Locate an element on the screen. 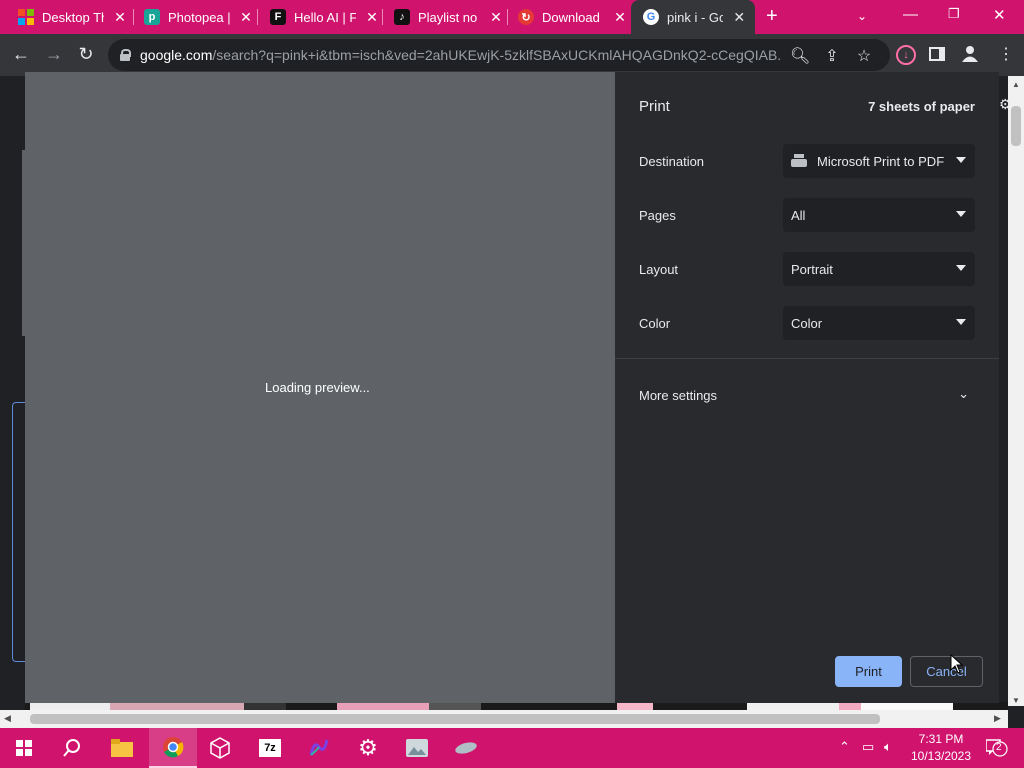 The image size is (1024, 768). scroll-right-icon: ▶ is located at coordinates (997, 718).